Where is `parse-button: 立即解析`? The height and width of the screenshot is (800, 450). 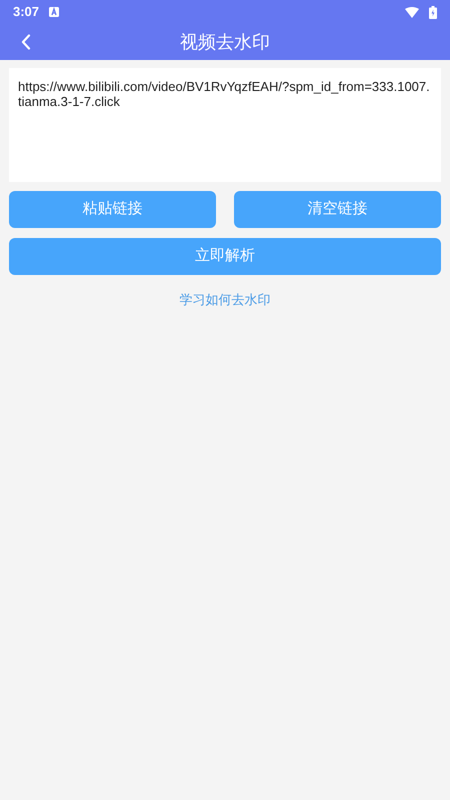 parse-button: 立即解析 is located at coordinates (225, 256).